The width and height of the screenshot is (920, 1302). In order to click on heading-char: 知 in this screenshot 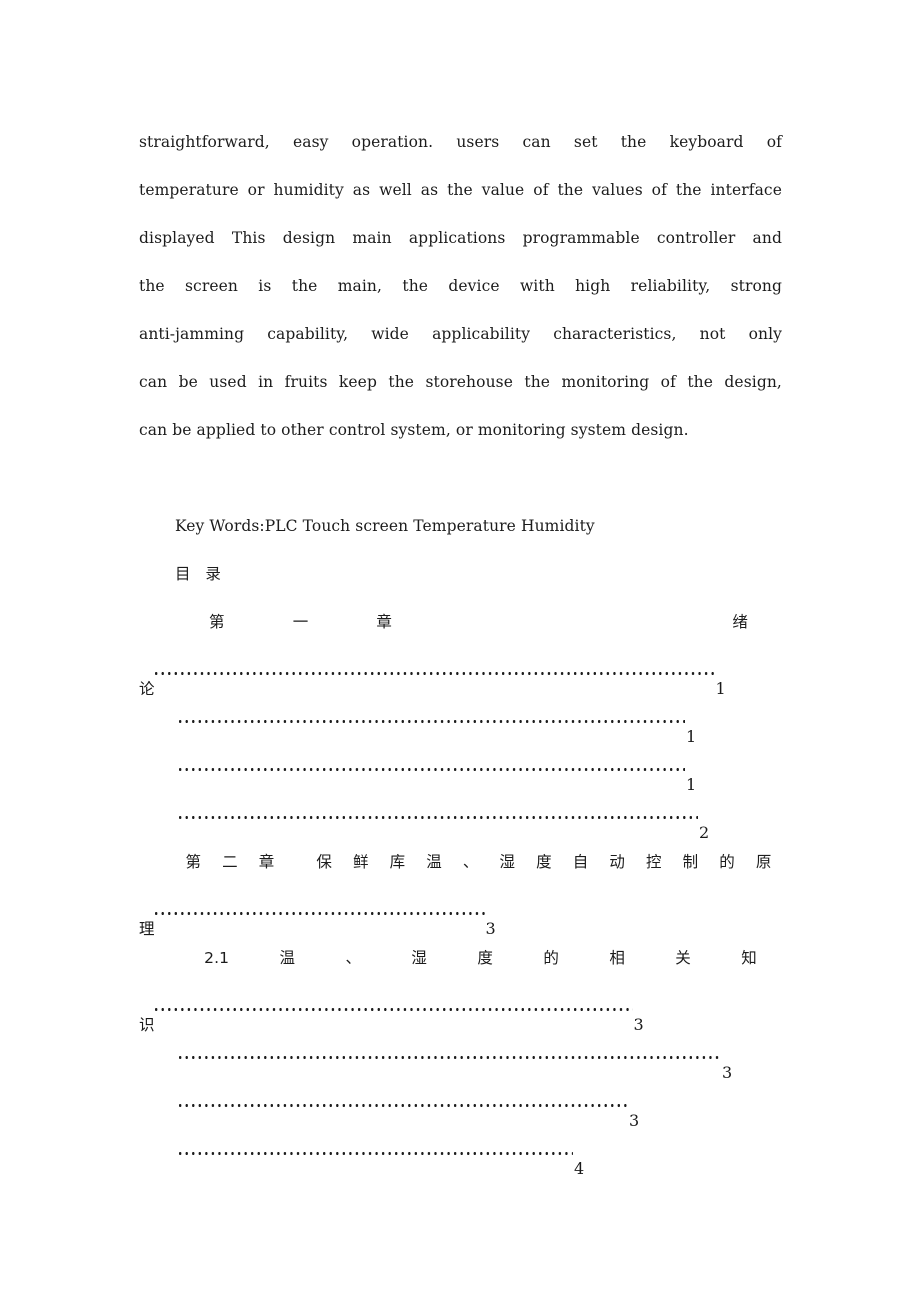, I will do `click(749, 958)`.